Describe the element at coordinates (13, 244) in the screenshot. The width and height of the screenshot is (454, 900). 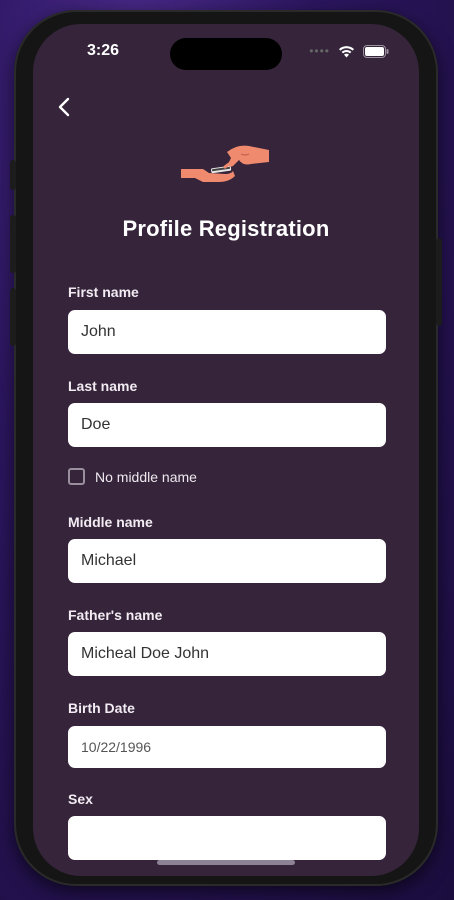
I see `volume-up-button` at that location.